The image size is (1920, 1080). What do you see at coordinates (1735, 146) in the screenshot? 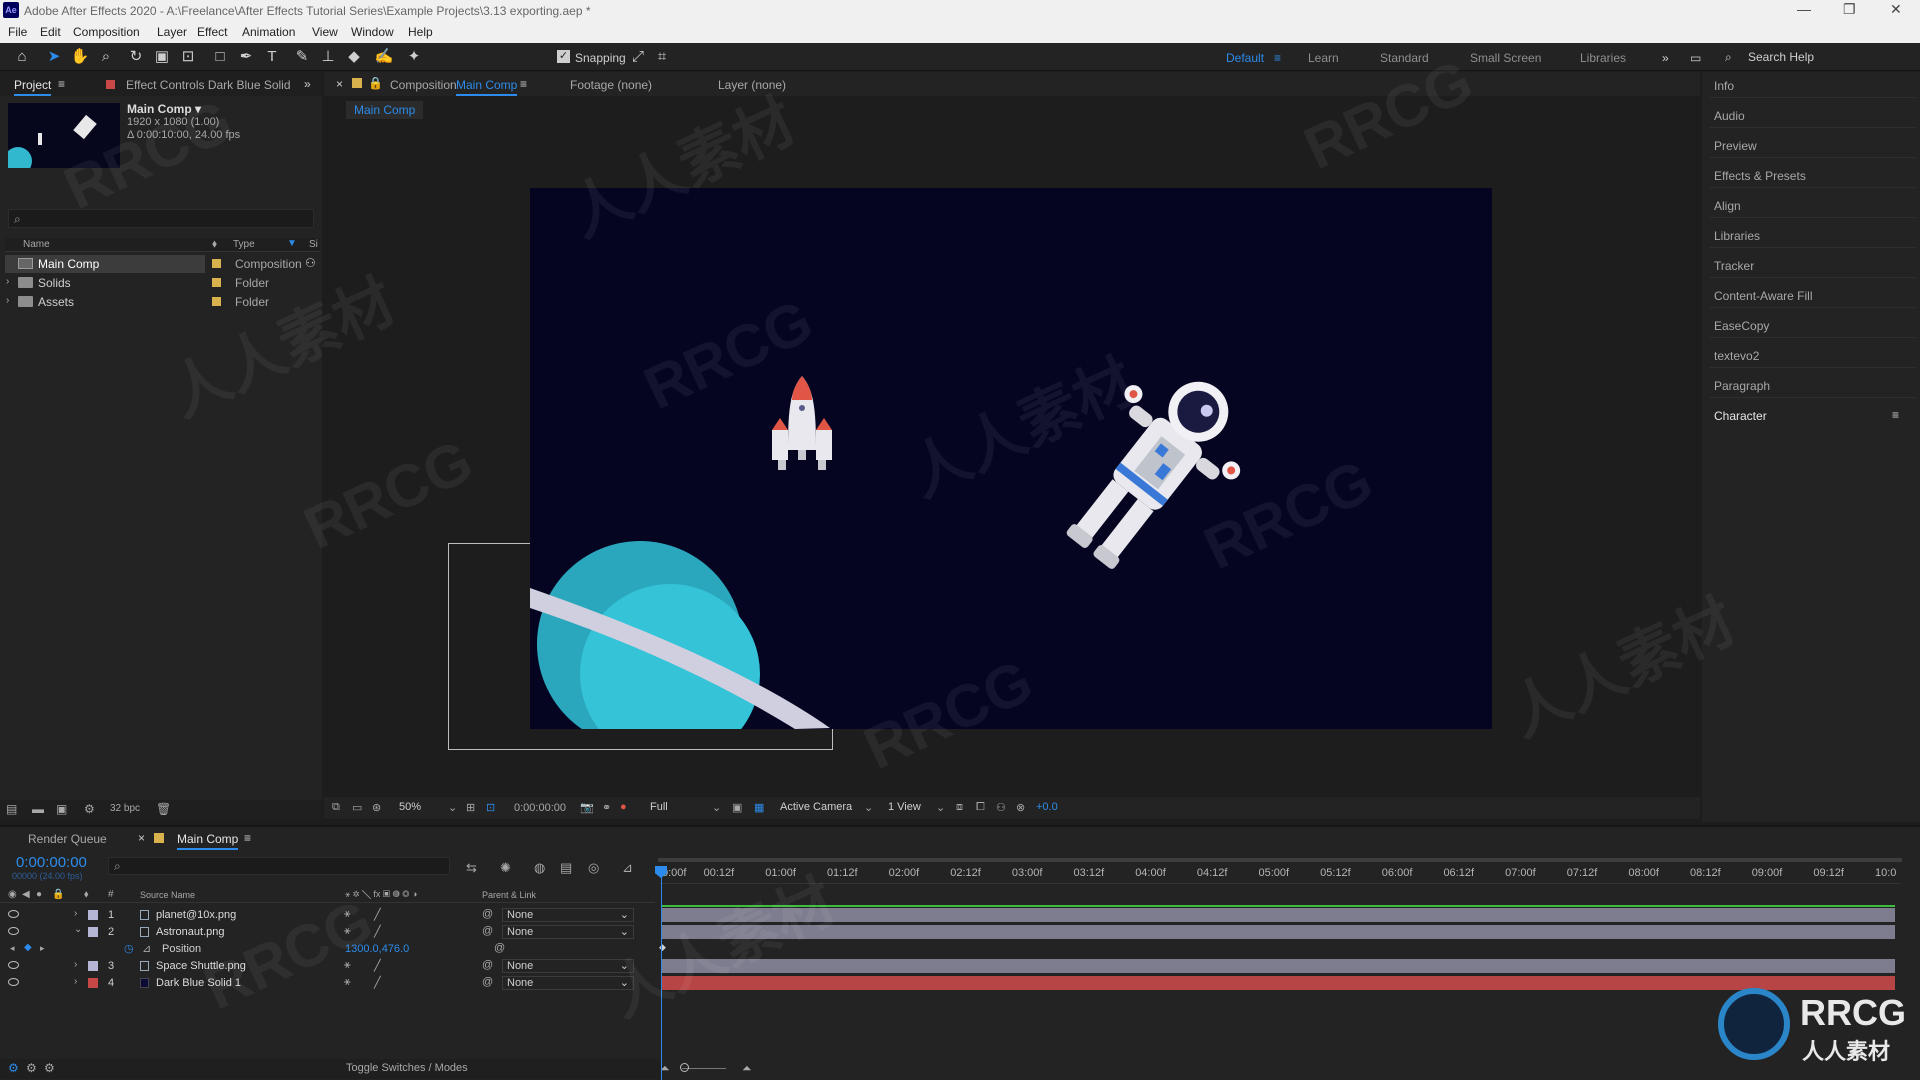
I see `panel-preview: Preview` at bounding box center [1735, 146].